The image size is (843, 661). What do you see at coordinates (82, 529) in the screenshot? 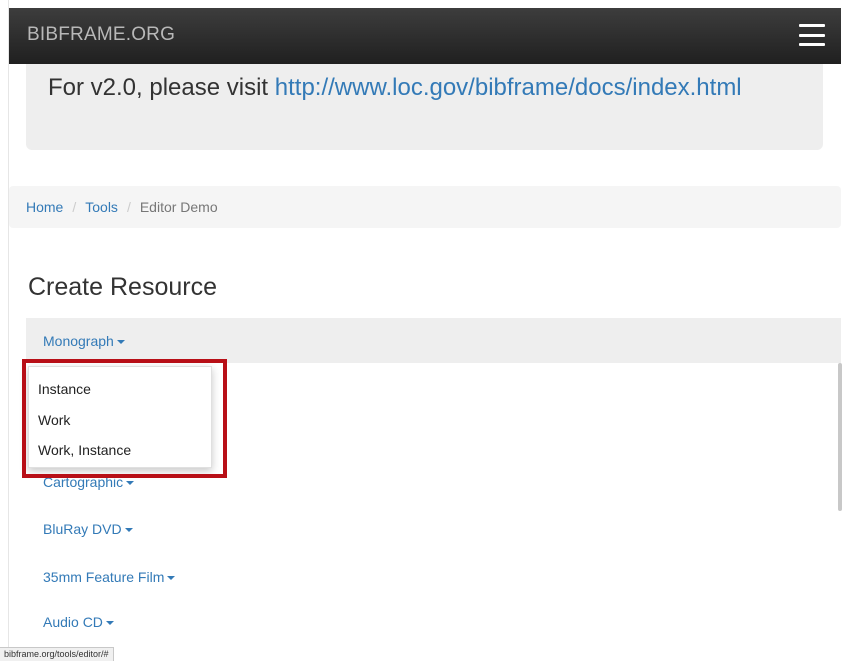
I see `menu-bluray-dvd-label: BluRay DVD` at bounding box center [82, 529].